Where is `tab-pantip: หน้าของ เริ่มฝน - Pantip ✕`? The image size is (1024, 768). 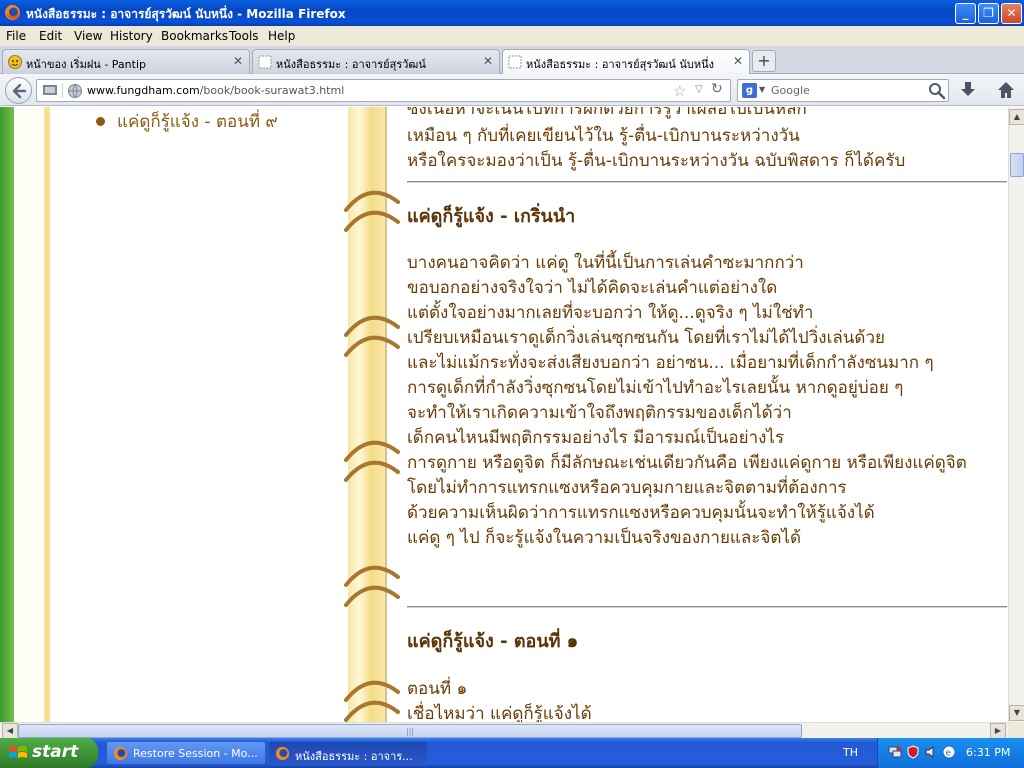
tab-pantip: หน้าของ เริ่มฝน - Pantip ✕ is located at coordinates (126, 61).